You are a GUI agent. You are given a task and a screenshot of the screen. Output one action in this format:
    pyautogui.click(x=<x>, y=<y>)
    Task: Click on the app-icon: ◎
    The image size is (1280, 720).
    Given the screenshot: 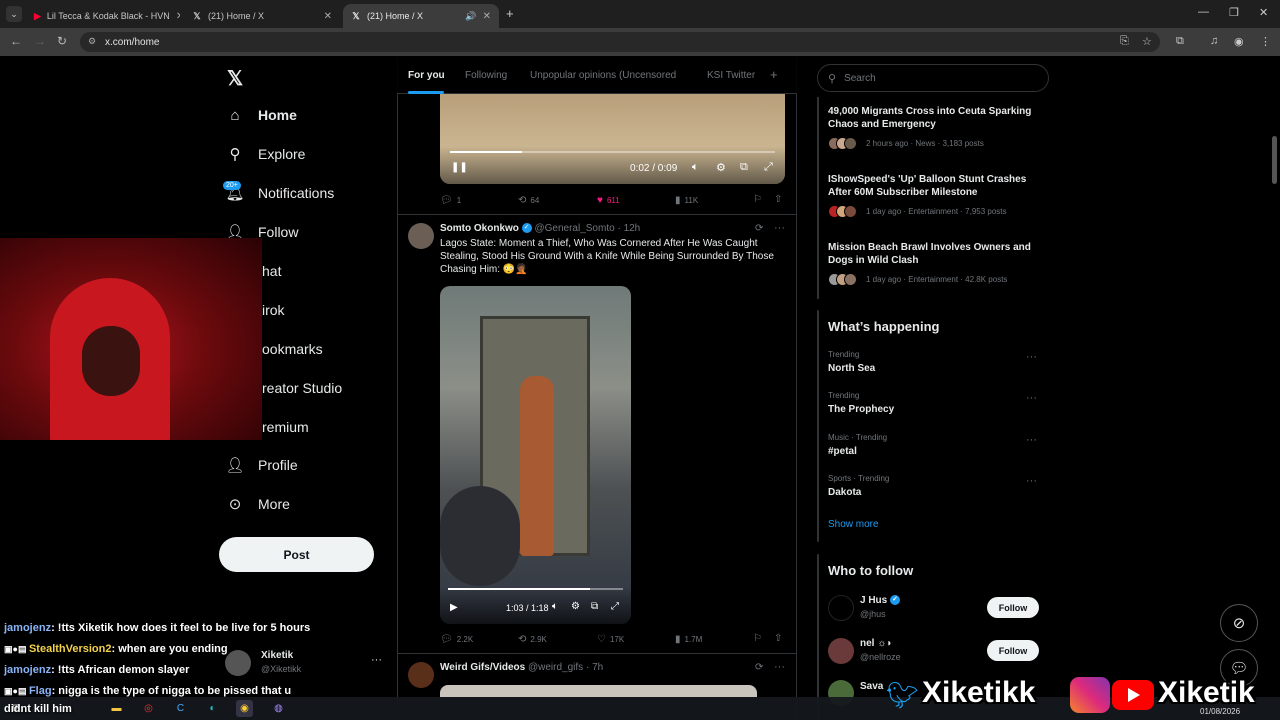 What is the action you would take?
    pyautogui.click(x=148, y=708)
    